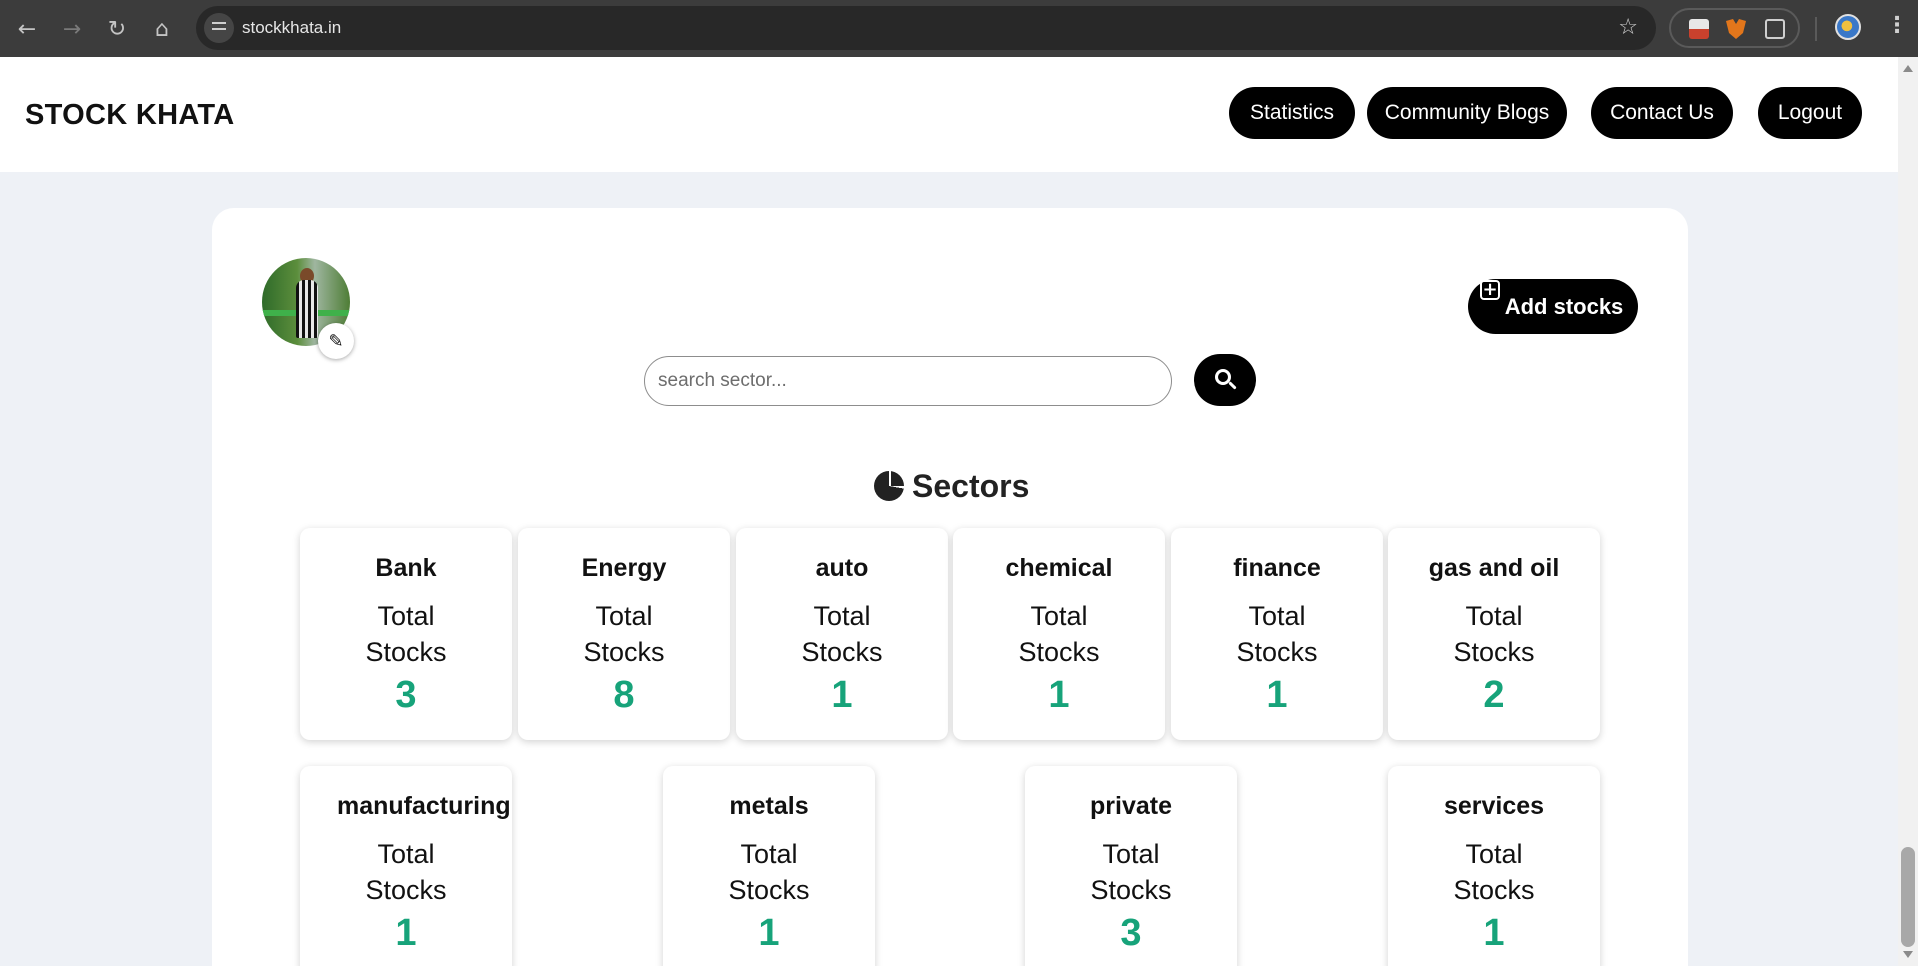 This screenshot has width=1918, height=966. What do you see at coordinates (1908, 954) in the screenshot?
I see `scroll-down-arrow-icon` at bounding box center [1908, 954].